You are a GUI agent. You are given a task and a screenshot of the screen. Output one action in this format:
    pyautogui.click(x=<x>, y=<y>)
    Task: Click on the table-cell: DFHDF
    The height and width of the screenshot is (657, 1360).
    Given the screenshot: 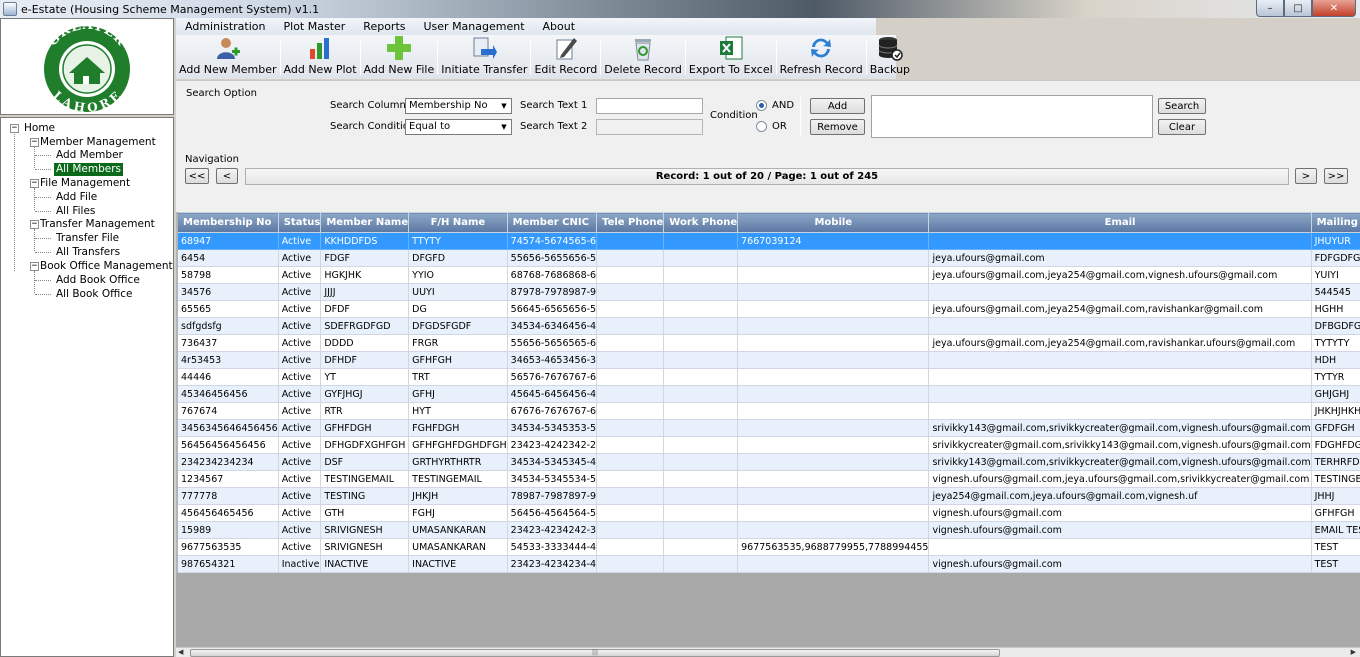 What is the action you would take?
    pyautogui.click(x=365, y=360)
    